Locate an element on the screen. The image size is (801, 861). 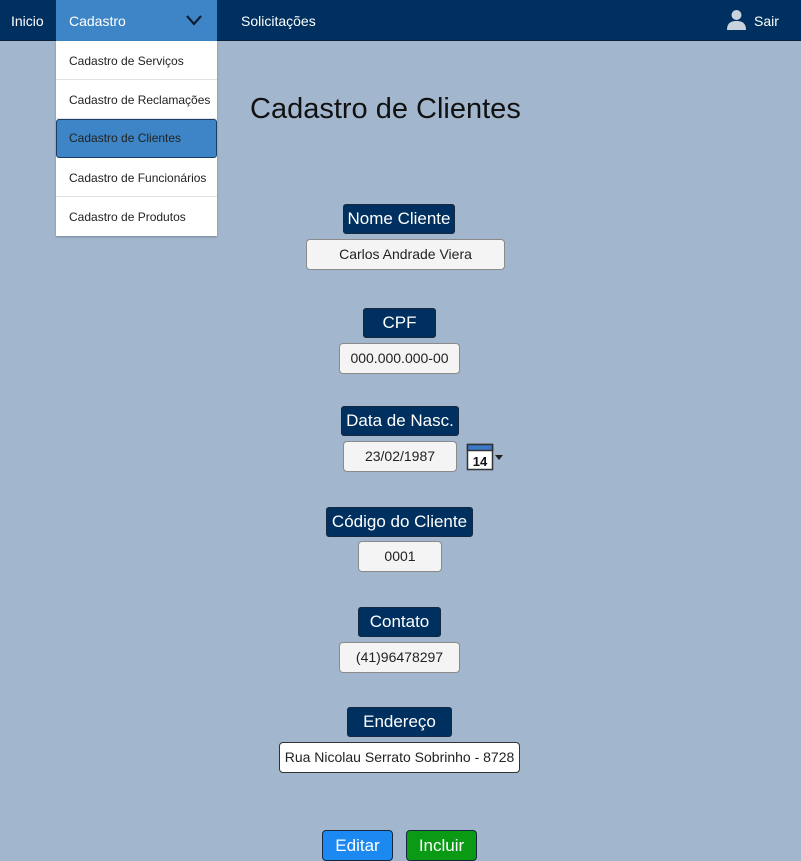
nome-cliente-input: Carlos Andrade Viera is located at coordinates (405, 254).